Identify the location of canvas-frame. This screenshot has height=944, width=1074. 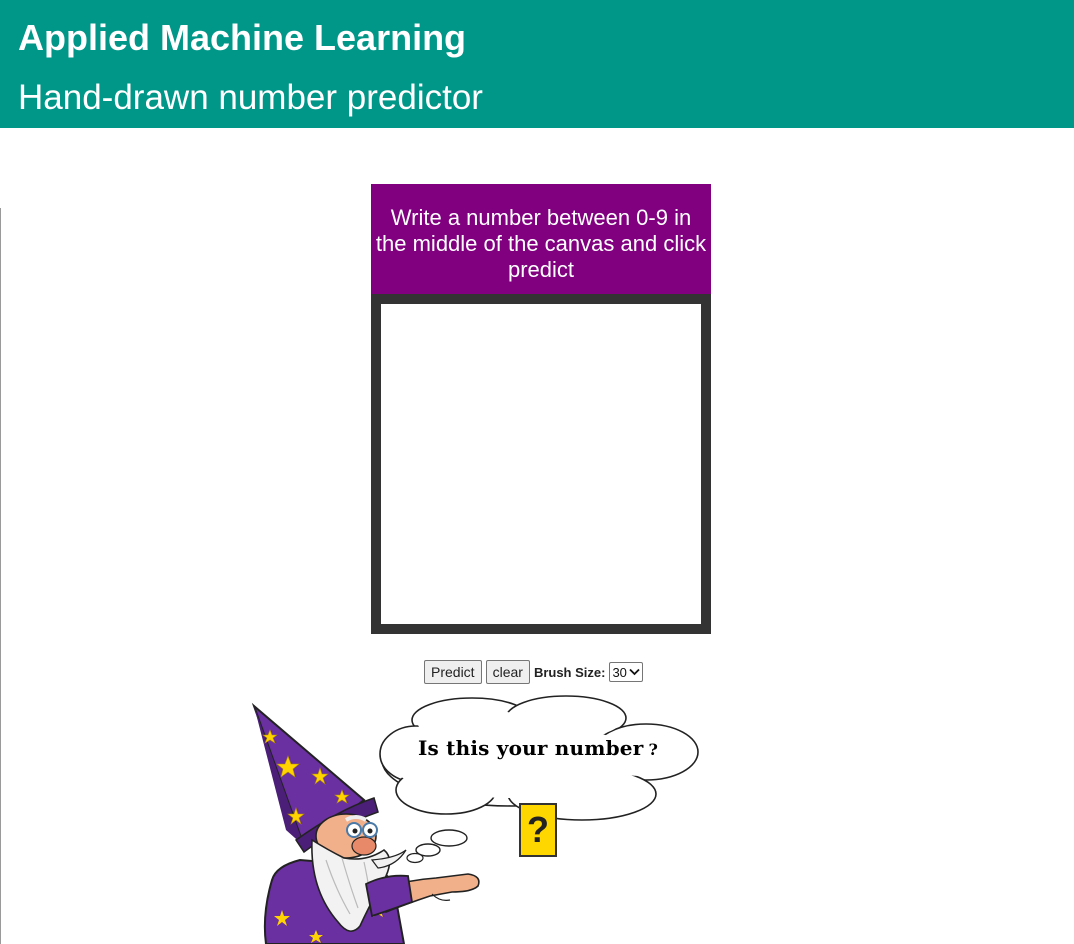
(541, 464).